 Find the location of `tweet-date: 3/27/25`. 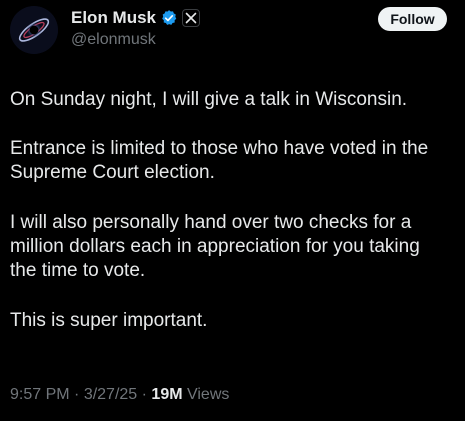

tweet-date: 3/27/25 is located at coordinates (110, 394).